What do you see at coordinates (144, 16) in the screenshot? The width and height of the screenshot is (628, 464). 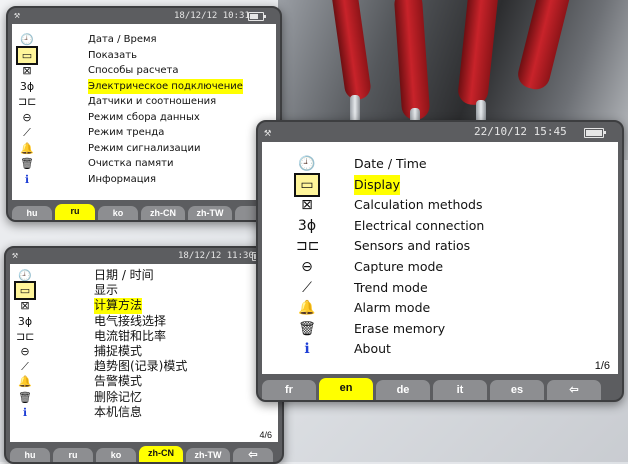 I see `status-bar: ⚒ 18/12/12 10:31` at bounding box center [144, 16].